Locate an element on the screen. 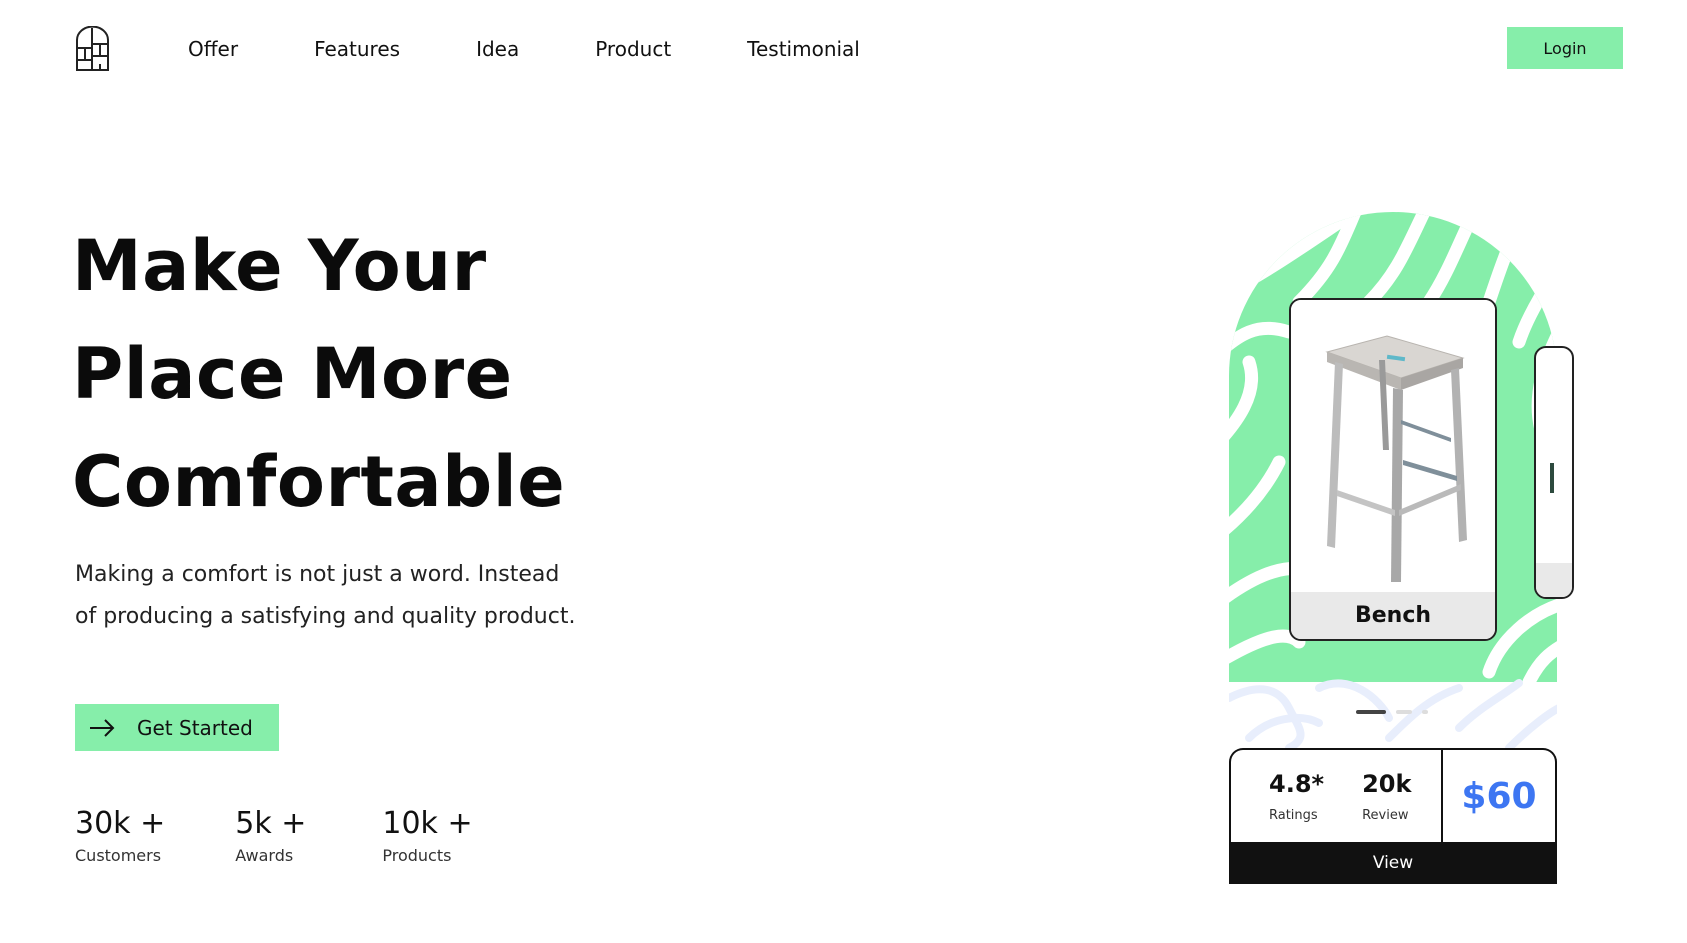 The height and width of the screenshot is (943, 1687). product-price: $60 is located at coordinates (1499, 796).